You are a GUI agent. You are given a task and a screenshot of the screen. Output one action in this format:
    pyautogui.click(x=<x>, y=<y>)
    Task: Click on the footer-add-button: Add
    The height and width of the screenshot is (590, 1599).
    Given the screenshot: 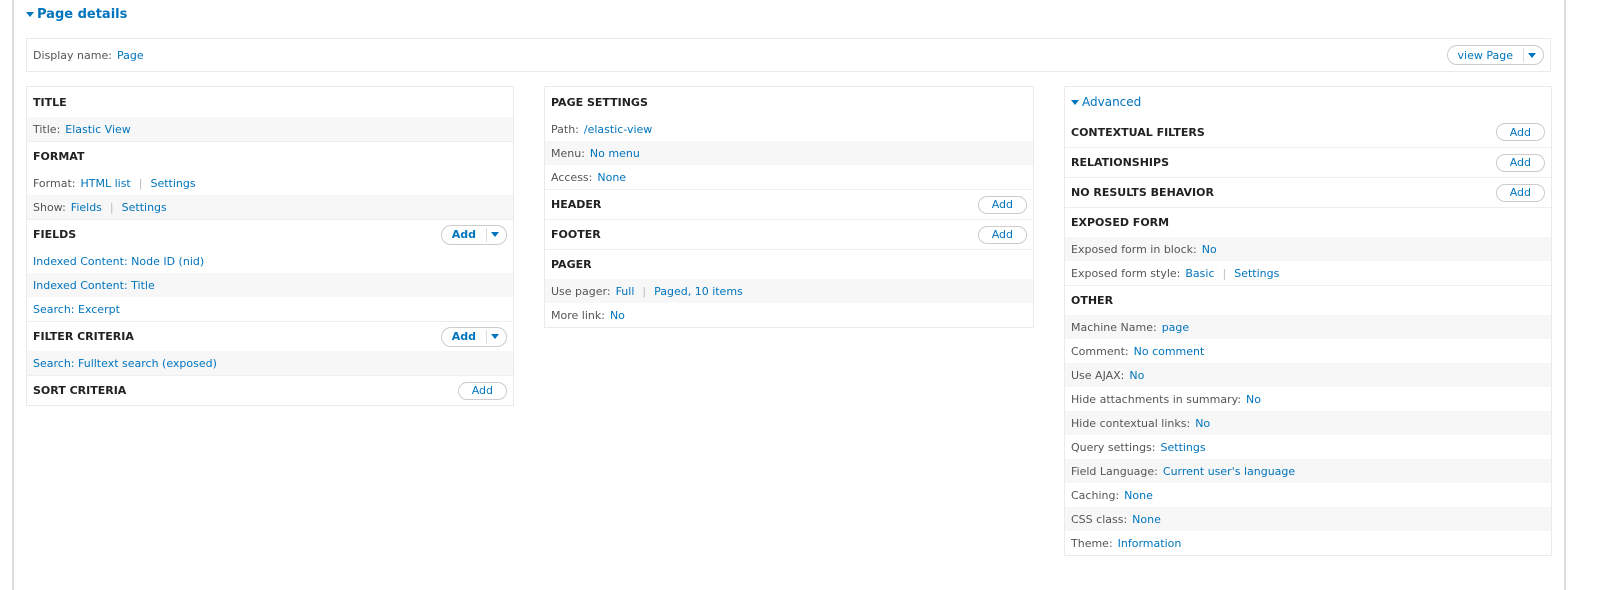 What is the action you would take?
    pyautogui.click(x=1002, y=234)
    